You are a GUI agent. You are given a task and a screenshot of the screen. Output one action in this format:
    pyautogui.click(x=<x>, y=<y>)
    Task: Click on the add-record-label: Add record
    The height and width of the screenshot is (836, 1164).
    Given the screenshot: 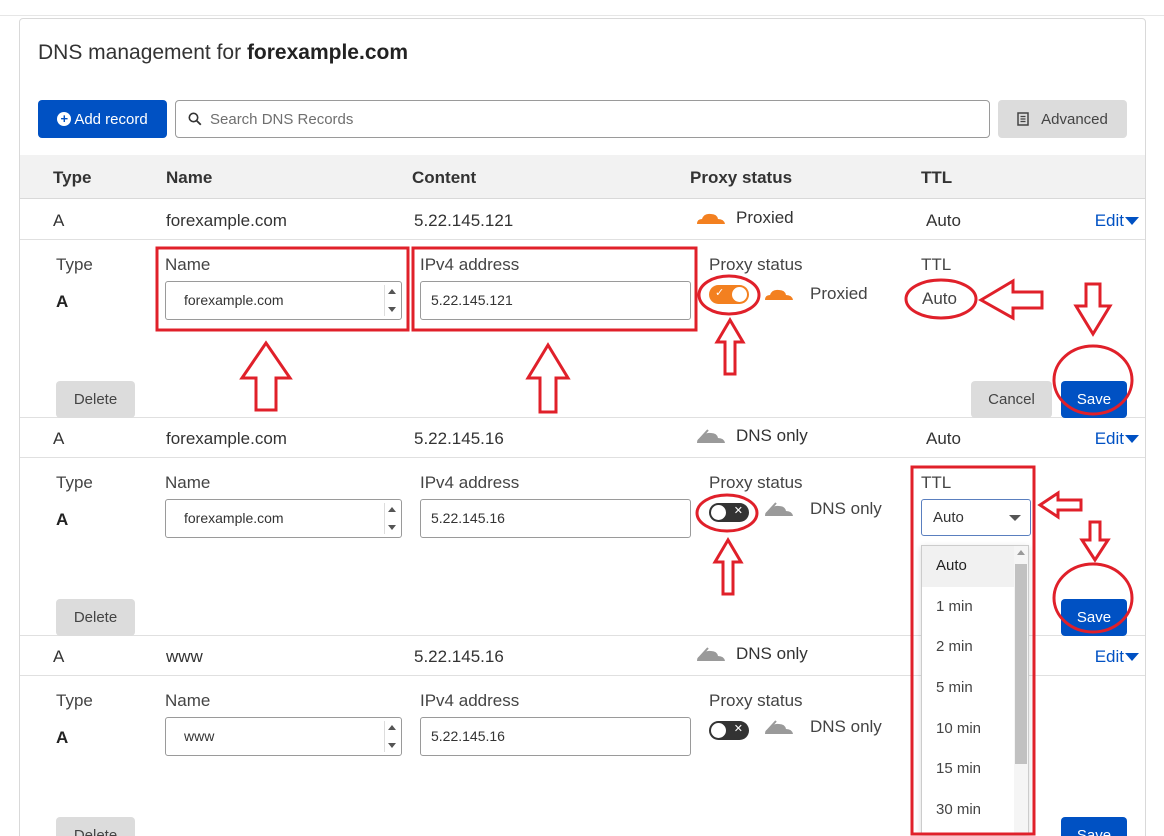 What is the action you would take?
    pyautogui.click(x=111, y=119)
    